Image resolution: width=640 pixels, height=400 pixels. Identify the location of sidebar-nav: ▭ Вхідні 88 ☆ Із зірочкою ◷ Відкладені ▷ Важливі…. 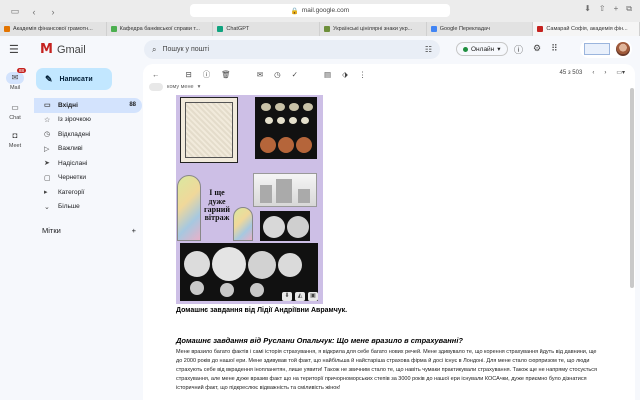
(88, 156).